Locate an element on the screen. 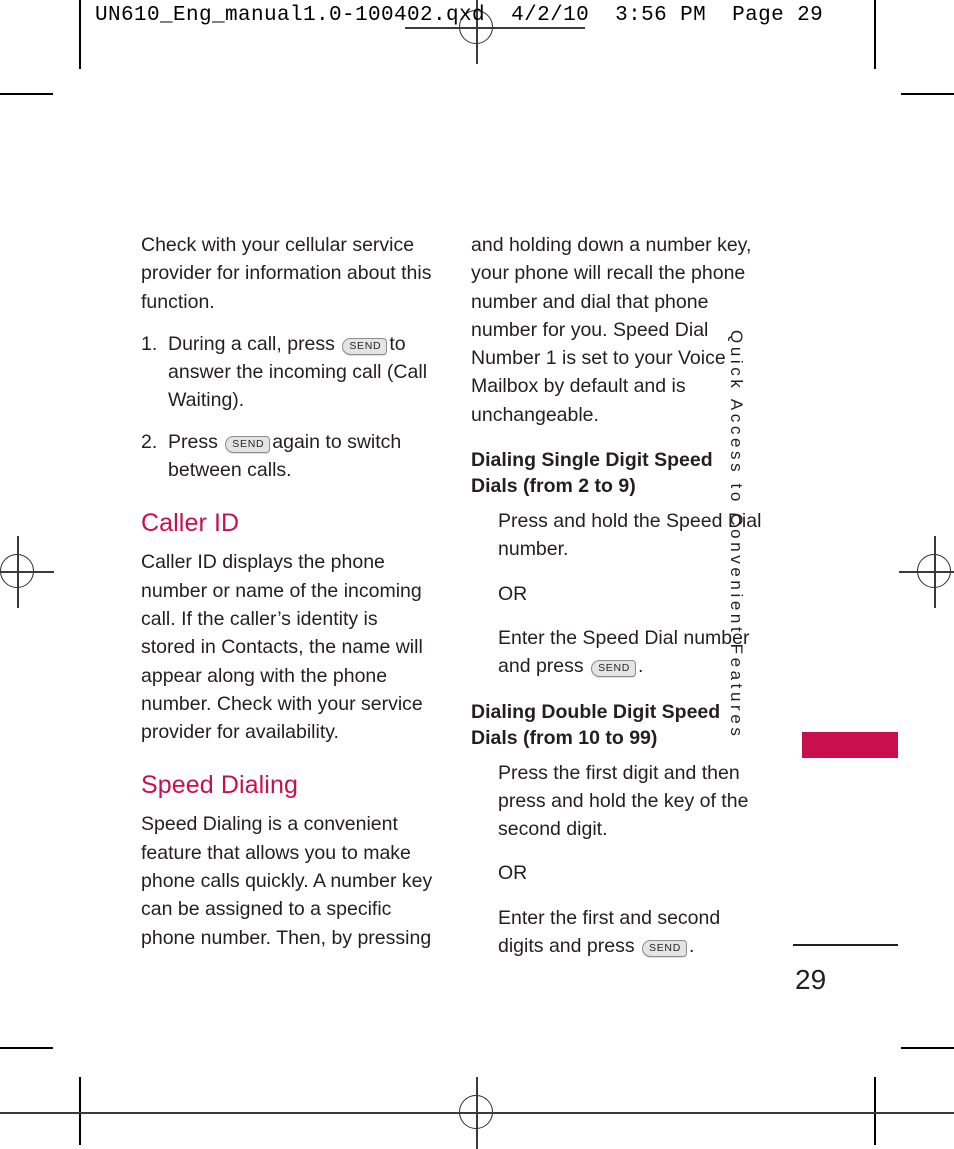  section-heading-caller-id: Caller ID is located at coordinates (190, 523).